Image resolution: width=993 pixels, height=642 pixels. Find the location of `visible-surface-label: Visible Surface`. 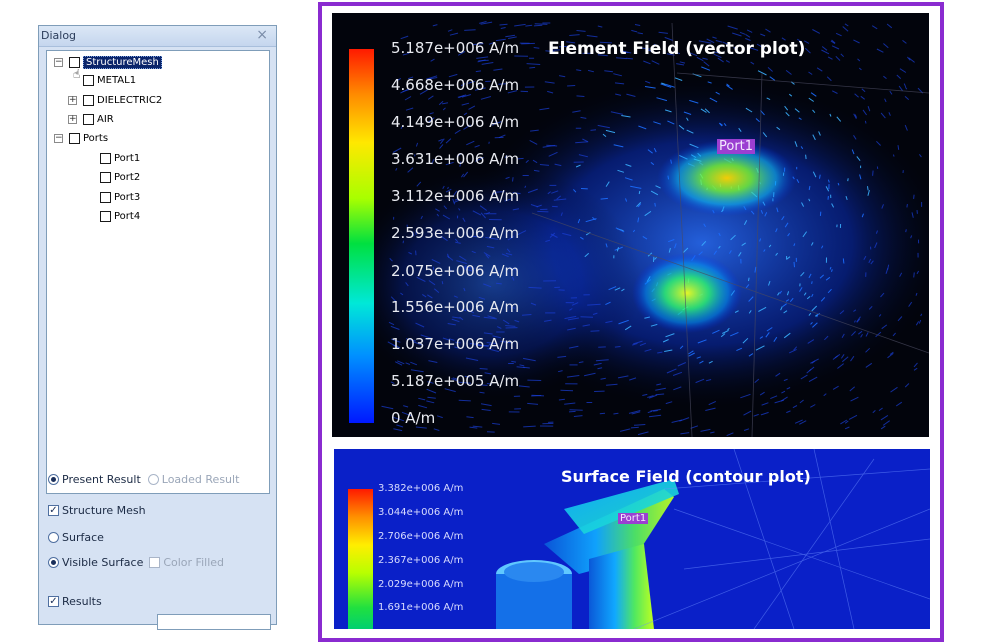

visible-surface-label: Visible Surface is located at coordinates (102, 562).